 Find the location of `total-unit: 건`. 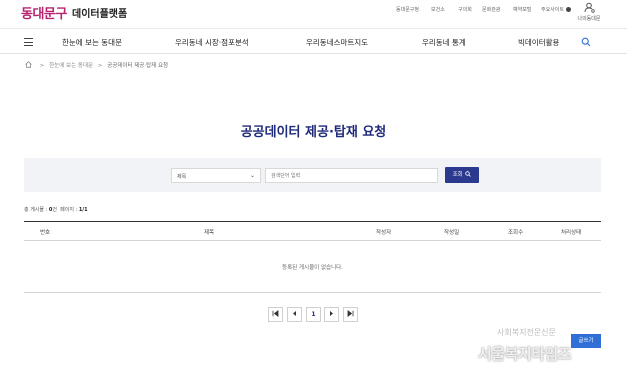

total-unit: 건 is located at coordinates (54, 210).